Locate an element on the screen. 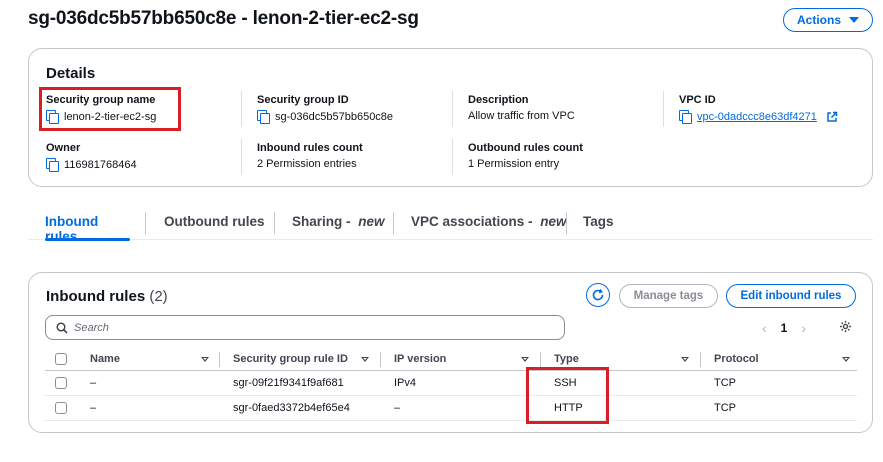  tab-outbound-rules: Outbound rules is located at coordinates (214, 224).